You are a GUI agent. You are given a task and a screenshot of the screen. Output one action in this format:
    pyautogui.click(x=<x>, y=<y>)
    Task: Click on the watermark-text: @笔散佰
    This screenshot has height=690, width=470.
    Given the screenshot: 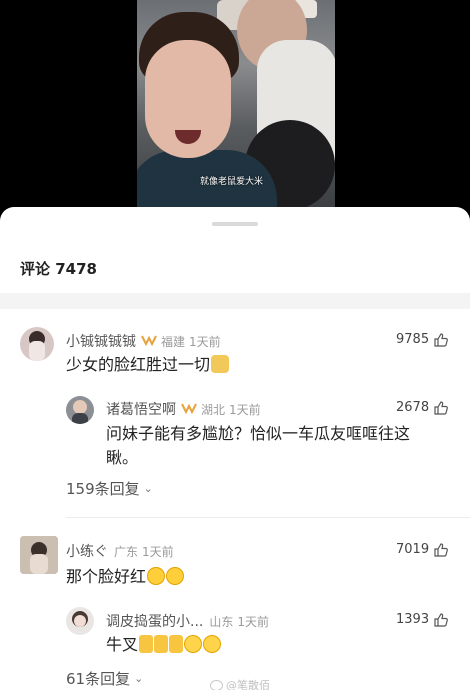 What is the action you would take?
    pyautogui.click(x=248, y=684)
    